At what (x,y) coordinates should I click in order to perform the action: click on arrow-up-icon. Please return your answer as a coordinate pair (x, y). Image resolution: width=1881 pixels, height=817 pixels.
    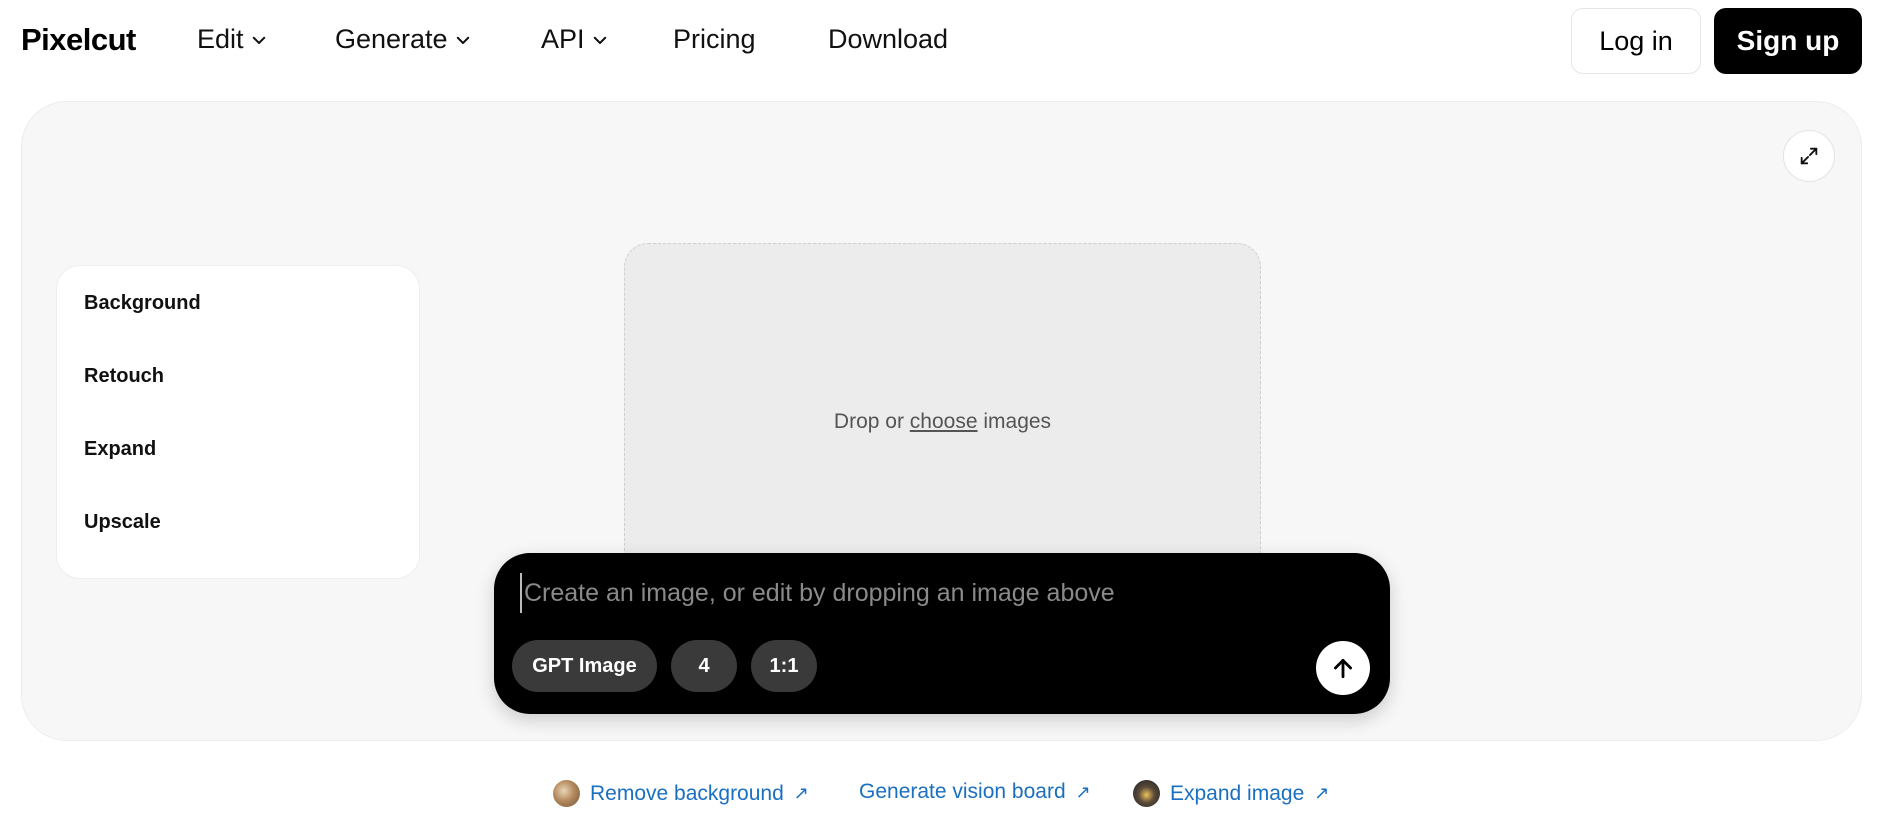
    Looking at the image, I should click on (1343, 669).